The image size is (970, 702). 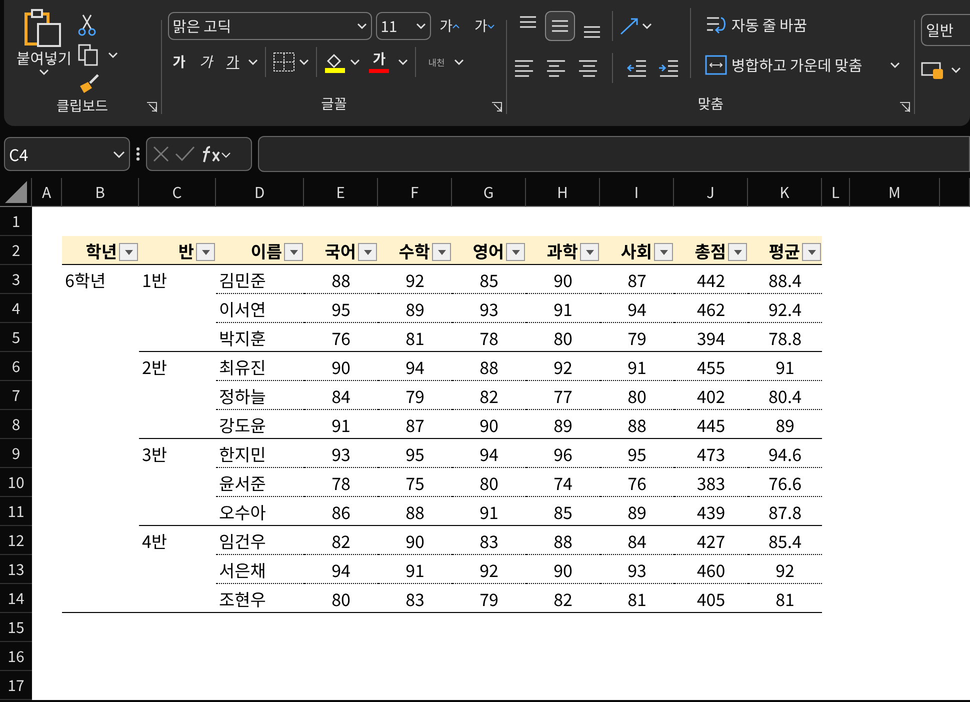 I want to click on align-left-icon, so click(x=524, y=68).